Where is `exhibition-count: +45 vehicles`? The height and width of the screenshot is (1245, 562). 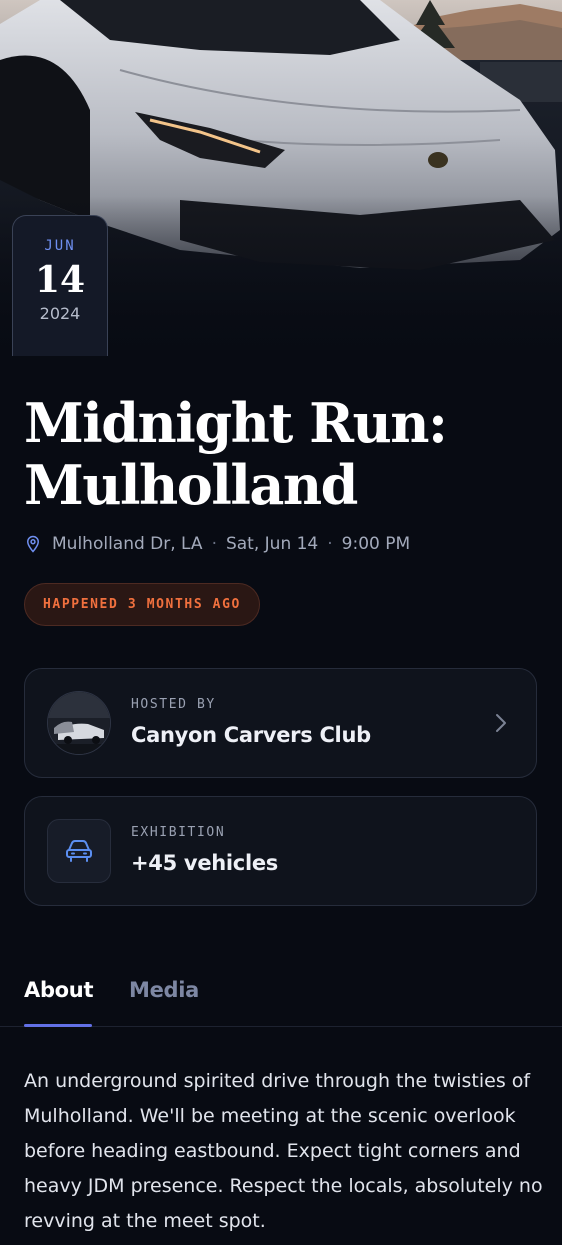
exhibition-count: +45 vehicles is located at coordinates (204, 863).